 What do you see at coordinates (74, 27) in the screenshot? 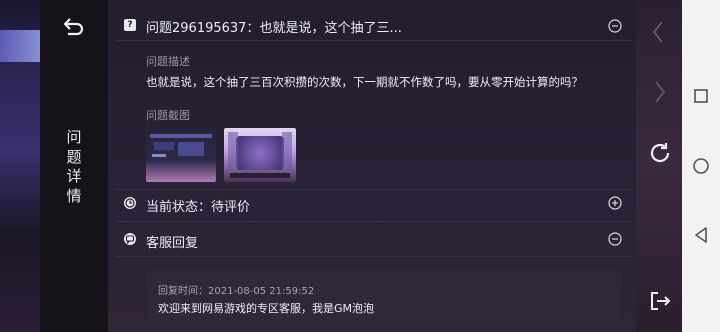
I see `back-icon` at bounding box center [74, 27].